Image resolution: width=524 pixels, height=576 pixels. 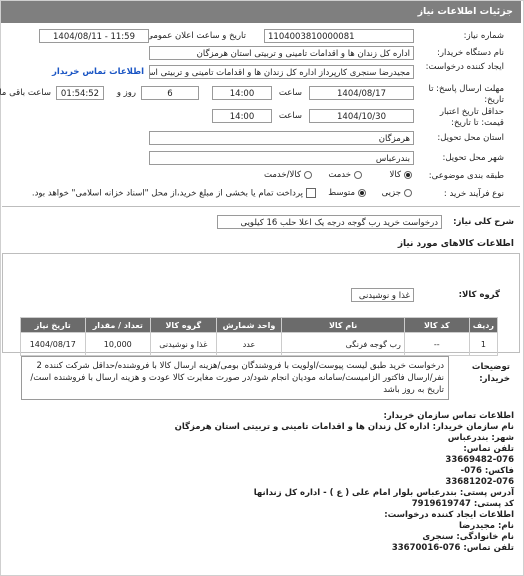 What do you see at coordinates (486, 526) in the screenshot?
I see `contact-line: نام: مجیدرضا` at bounding box center [486, 526].